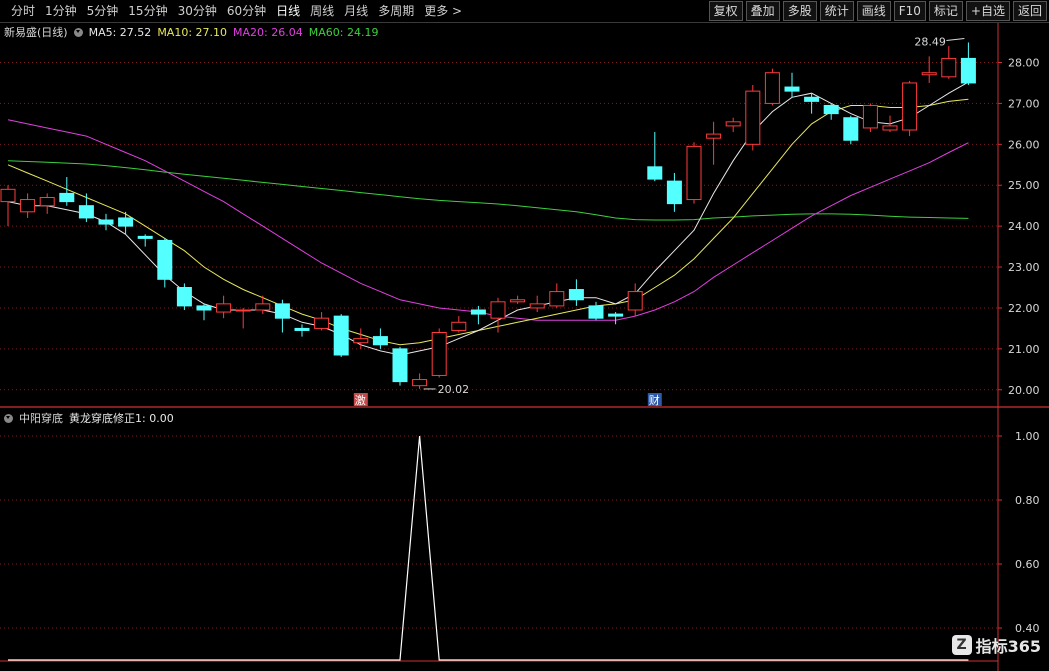 The width and height of the screenshot is (1049, 671). Describe the element at coordinates (1024, 349) in the screenshot. I see `price-tick-label: 21.00` at that location.